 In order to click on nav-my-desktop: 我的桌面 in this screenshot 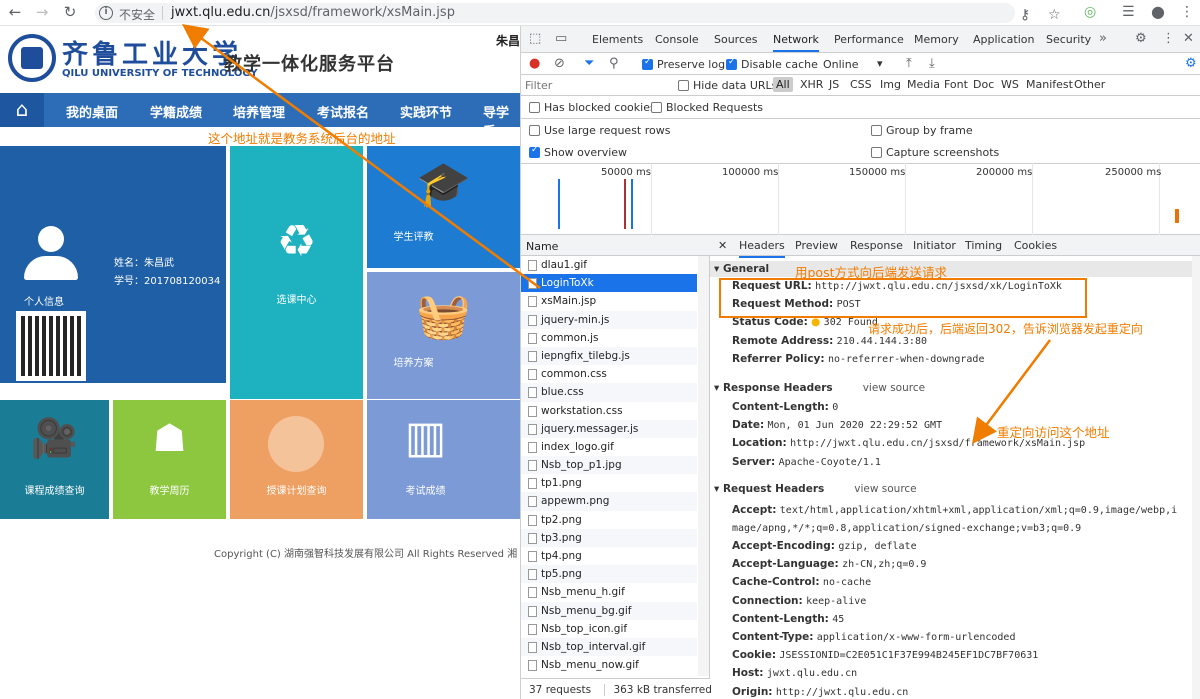, I will do `click(92, 111)`.